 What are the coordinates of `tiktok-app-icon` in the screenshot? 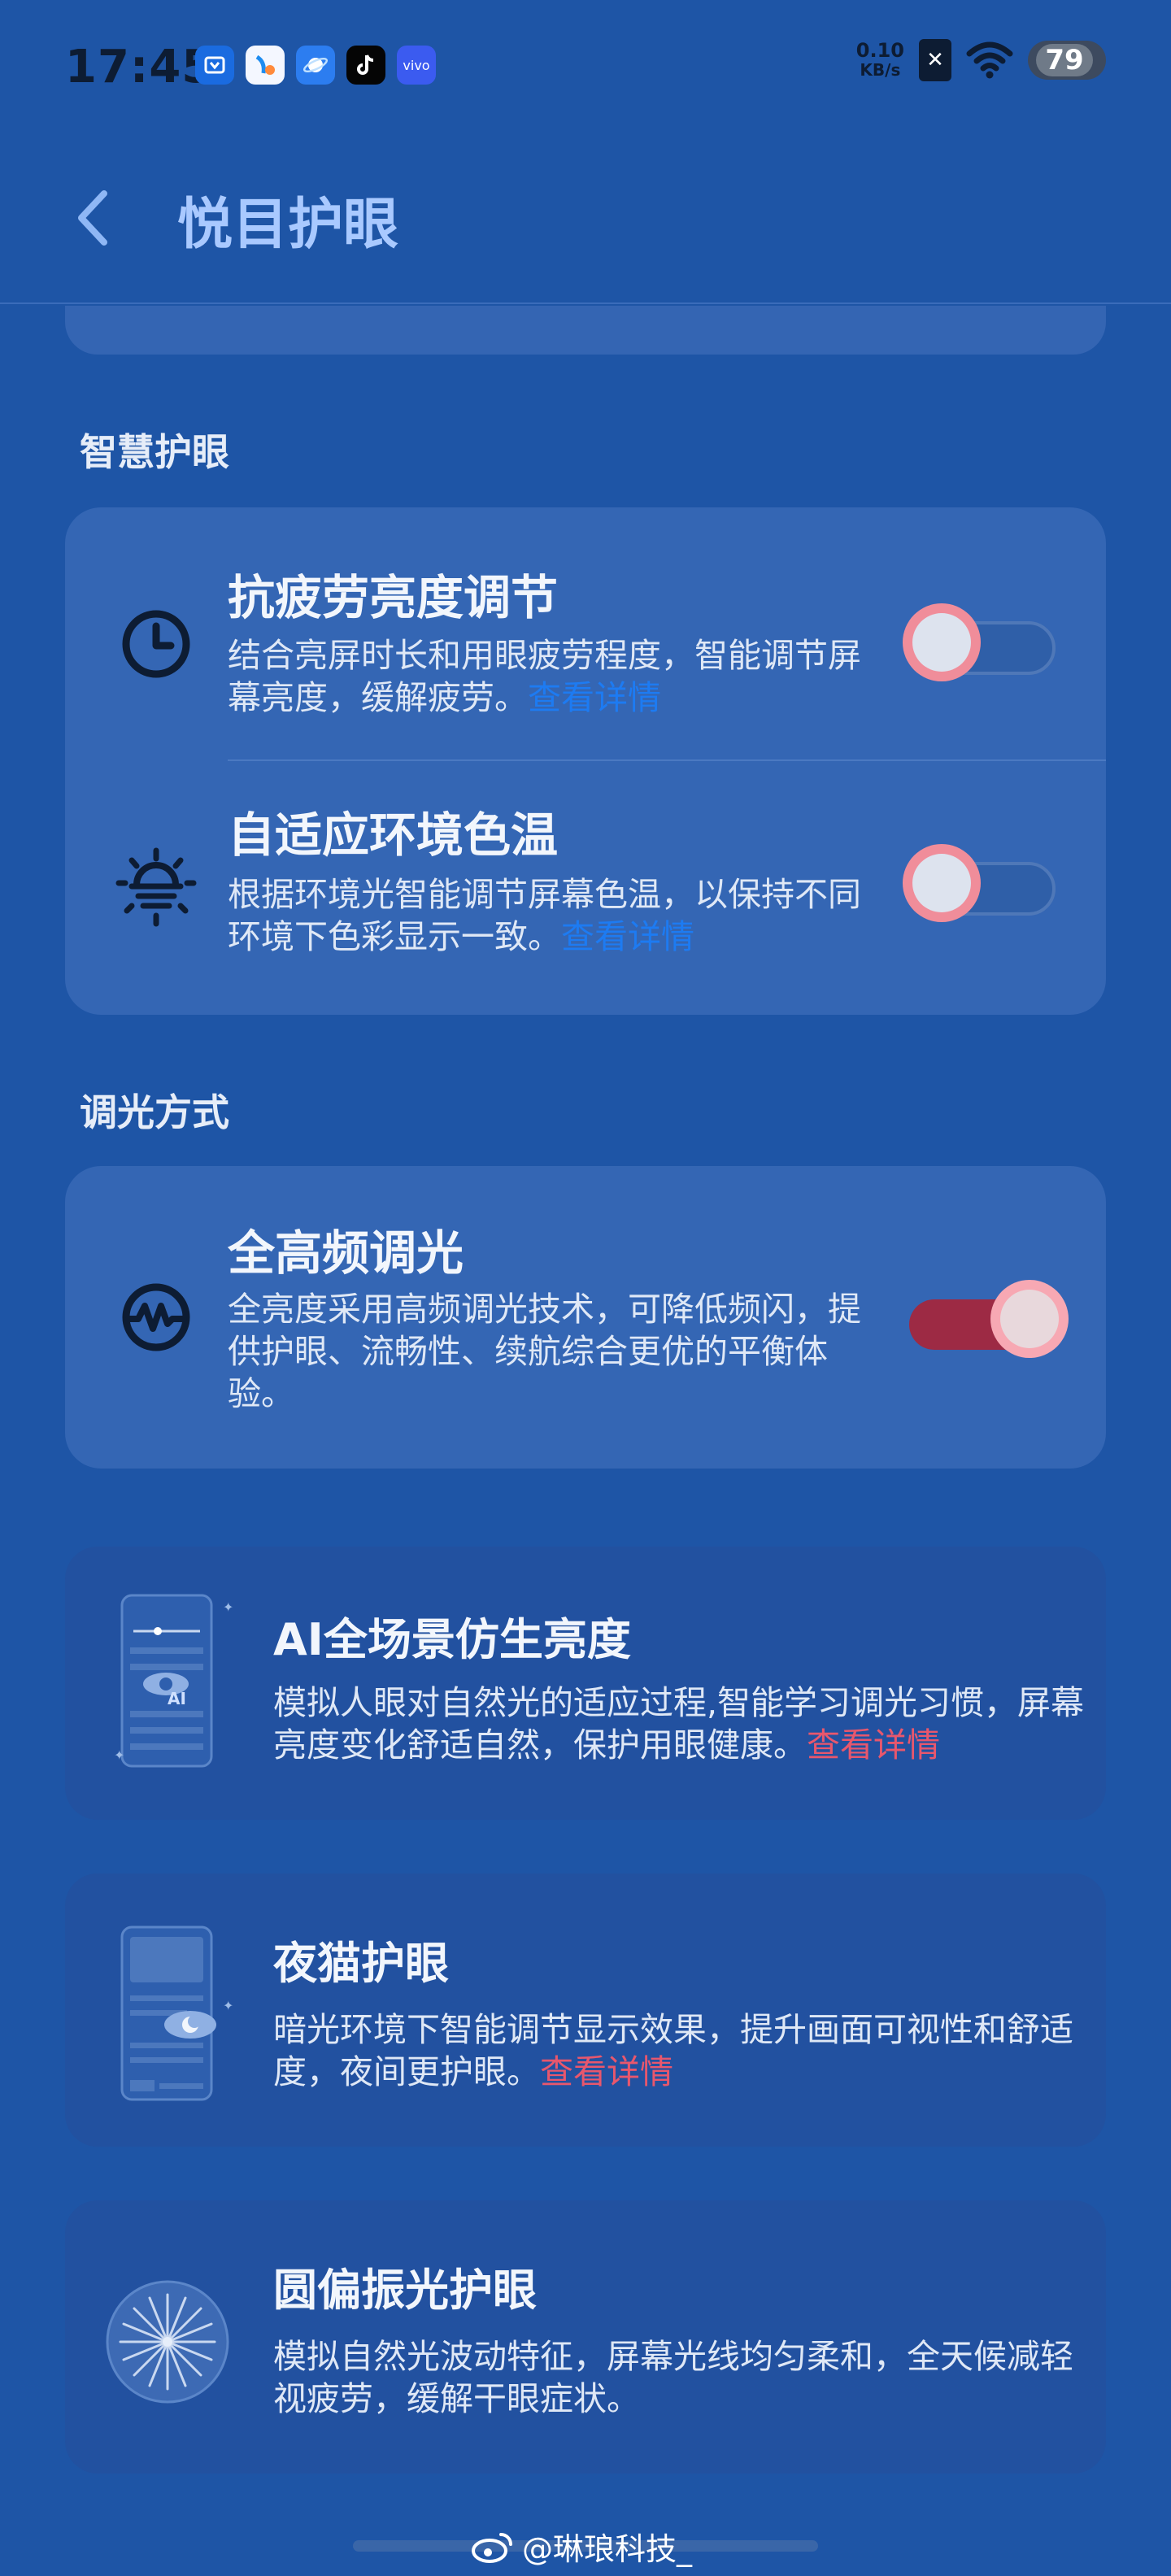 It's located at (366, 66).